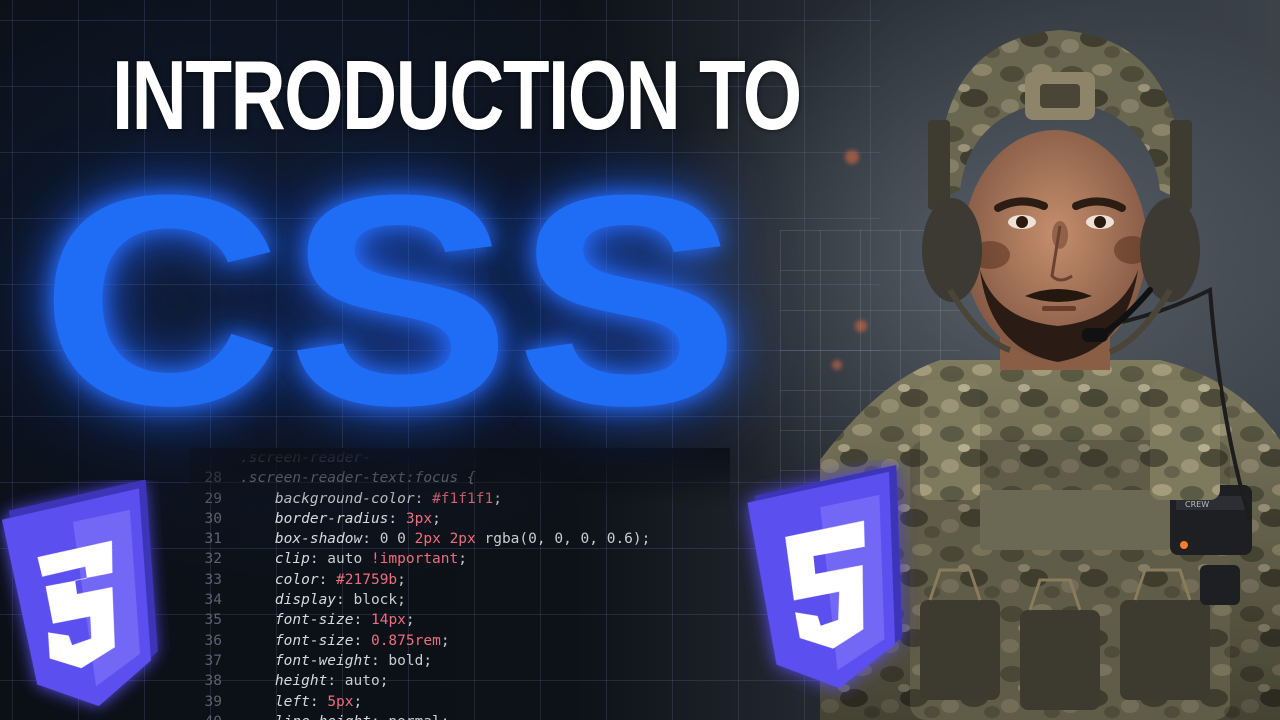 This screenshot has width=1280, height=720. Describe the element at coordinates (213, 620) in the screenshot. I see `line-number: 35` at that location.